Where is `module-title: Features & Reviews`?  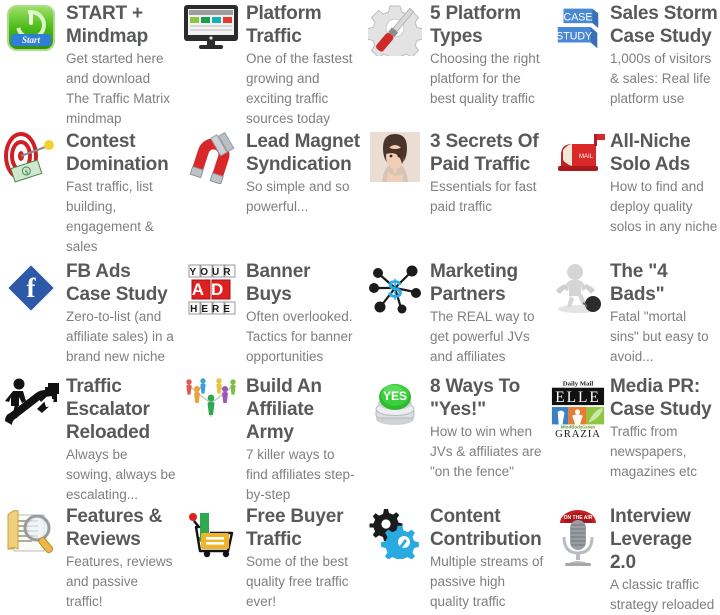 module-title: Features & Reviews is located at coordinates (121, 528).